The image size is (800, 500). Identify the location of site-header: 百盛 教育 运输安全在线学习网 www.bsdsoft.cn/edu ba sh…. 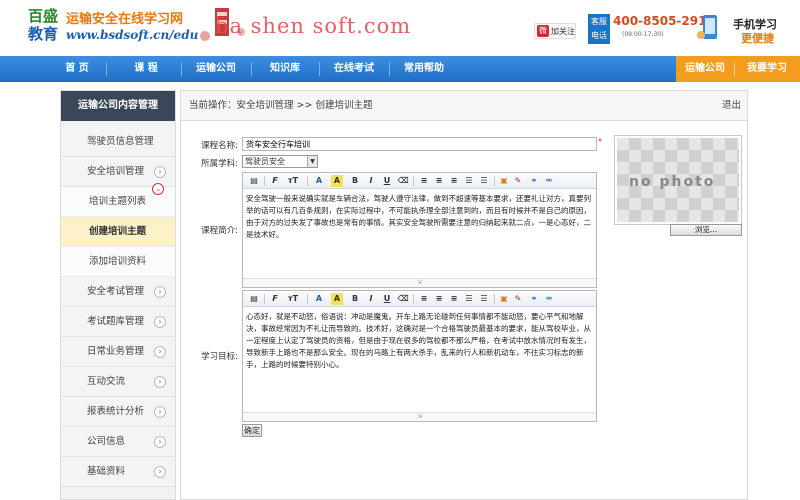
(400, 26).